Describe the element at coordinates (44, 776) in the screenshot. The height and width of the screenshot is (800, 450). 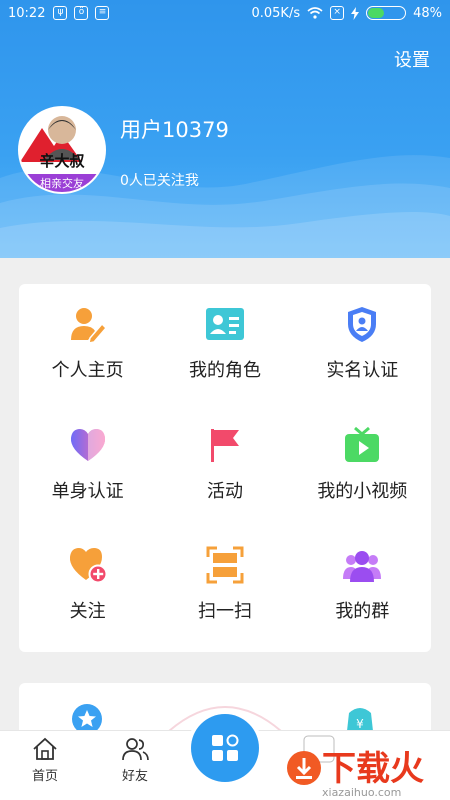
I see `tab-label: 首页` at that location.